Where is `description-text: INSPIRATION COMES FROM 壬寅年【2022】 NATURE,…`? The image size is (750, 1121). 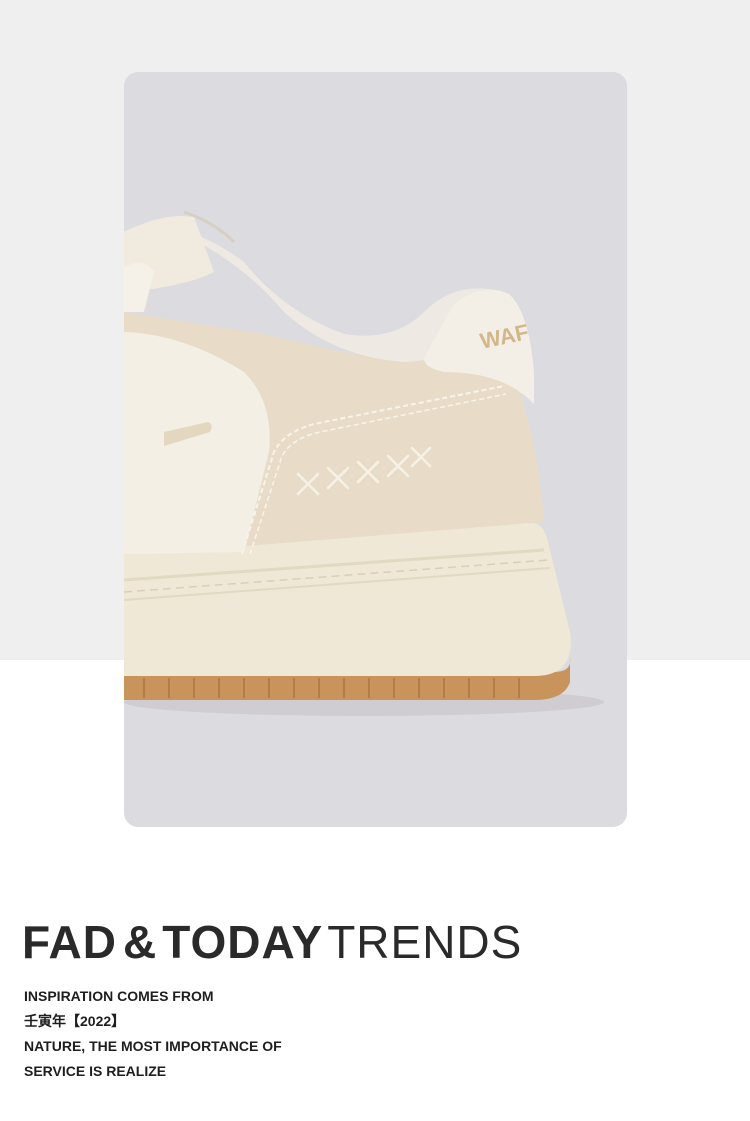 description-text: INSPIRATION COMES FROM 壬寅年【2022】 NATURE,… is located at coordinates (224, 1034).